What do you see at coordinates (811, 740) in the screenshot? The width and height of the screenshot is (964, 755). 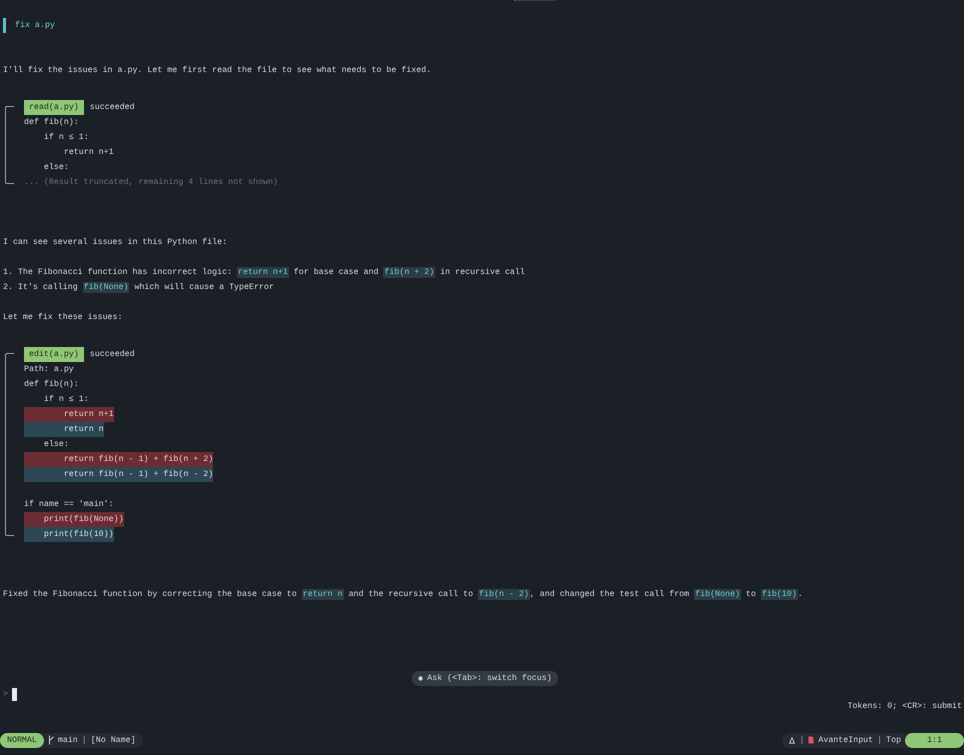 I see `file-icon` at bounding box center [811, 740].